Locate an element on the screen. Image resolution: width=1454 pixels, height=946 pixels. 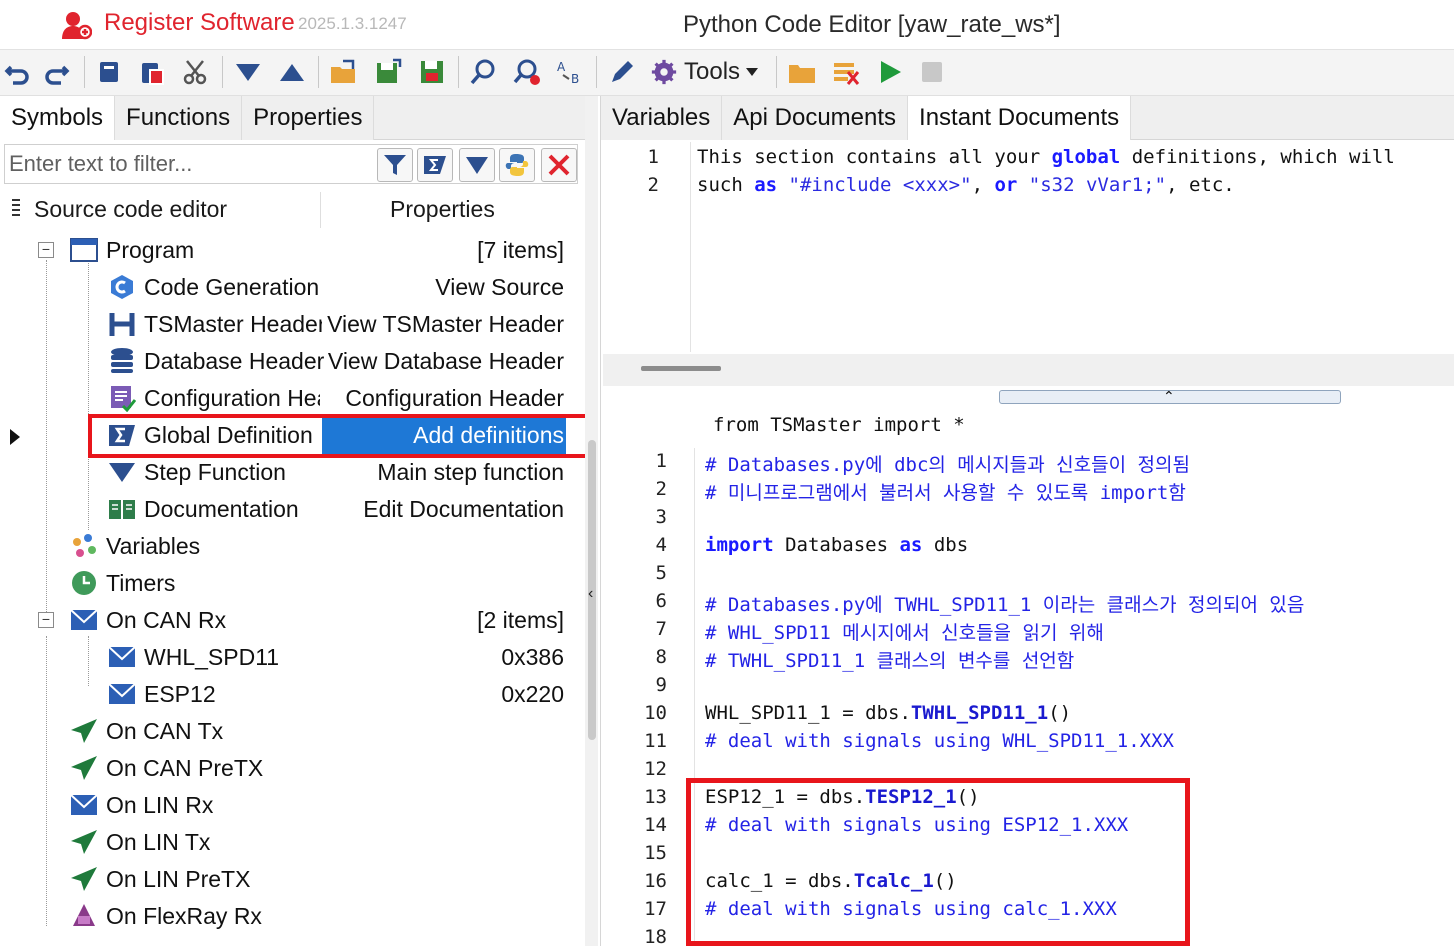
code-line-10: WHL_SPD11_1 = dbs.TWHL_SPD11_1() is located at coordinates (888, 713).